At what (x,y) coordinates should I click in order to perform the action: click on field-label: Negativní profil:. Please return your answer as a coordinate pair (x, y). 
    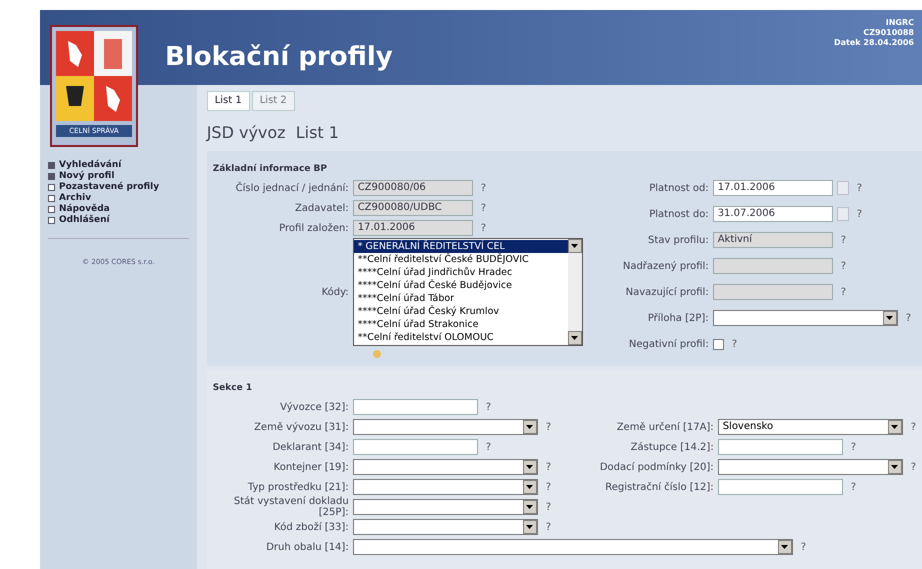
    Looking at the image, I should click on (669, 344).